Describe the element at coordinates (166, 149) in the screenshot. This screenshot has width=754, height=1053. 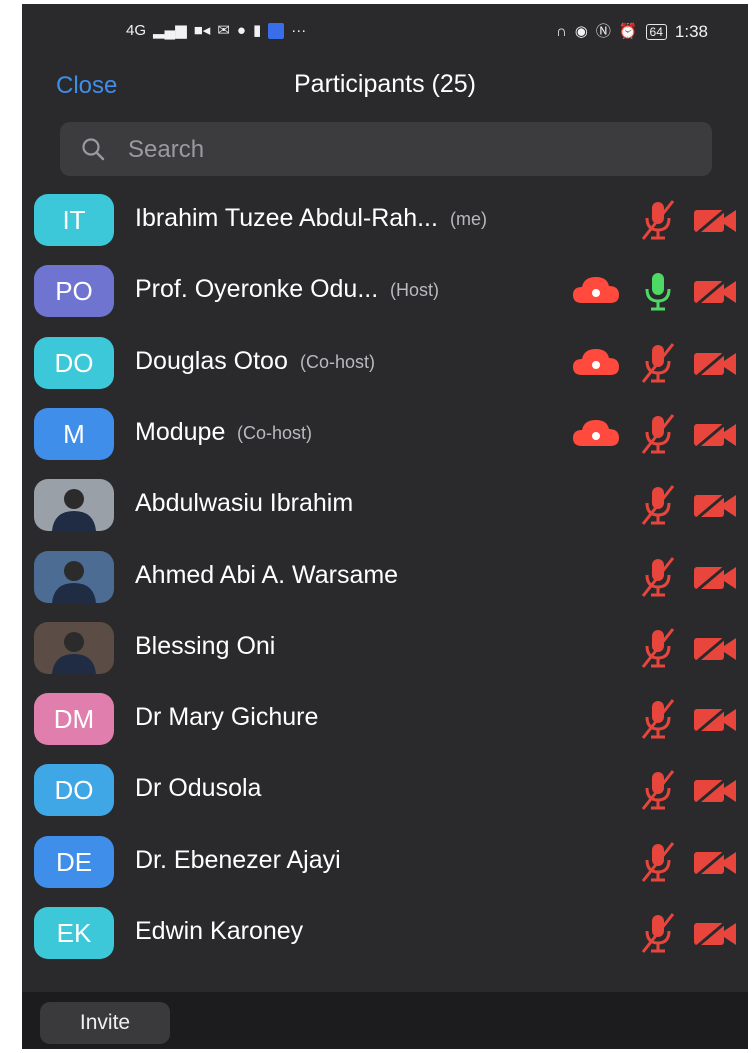
I see `search-placeholder: Search` at that location.